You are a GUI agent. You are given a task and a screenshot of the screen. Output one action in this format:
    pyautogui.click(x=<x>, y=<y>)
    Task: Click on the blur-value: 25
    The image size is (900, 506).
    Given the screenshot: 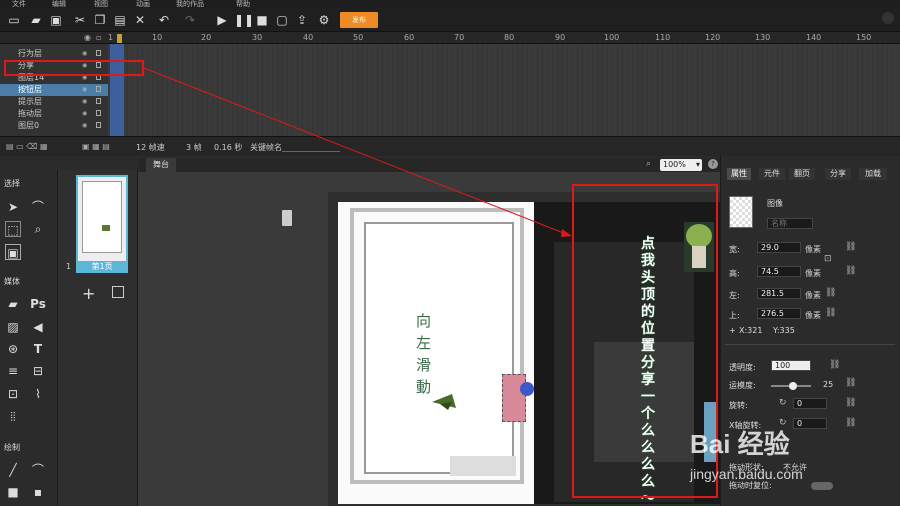 What is the action you would take?
    pyautogui.click(x=828, y=384)
    